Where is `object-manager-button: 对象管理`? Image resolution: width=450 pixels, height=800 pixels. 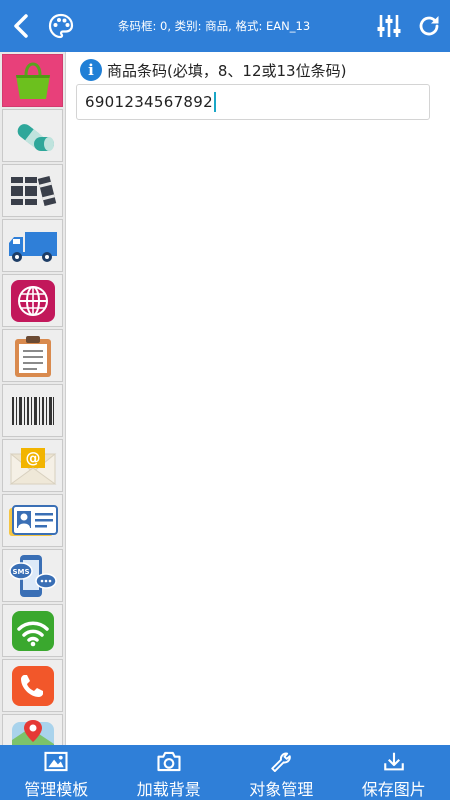 object-manager-button: 对象管理 is located at coordinates (281, 772).